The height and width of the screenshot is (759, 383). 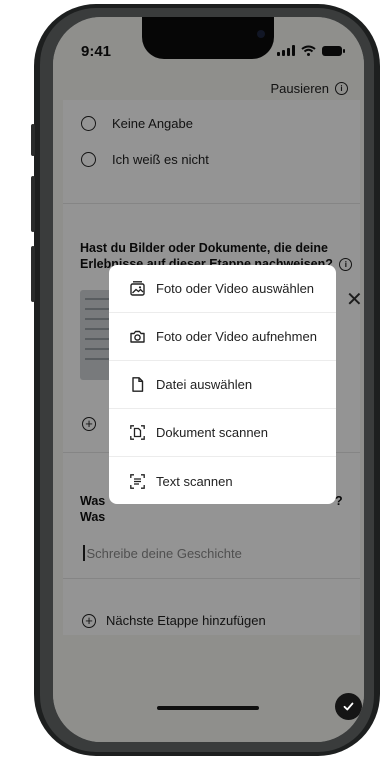 What do you see at coordinates (137, 481) in the screenshot?
I see `text-scan-icon` at bounding box center [137, 481].